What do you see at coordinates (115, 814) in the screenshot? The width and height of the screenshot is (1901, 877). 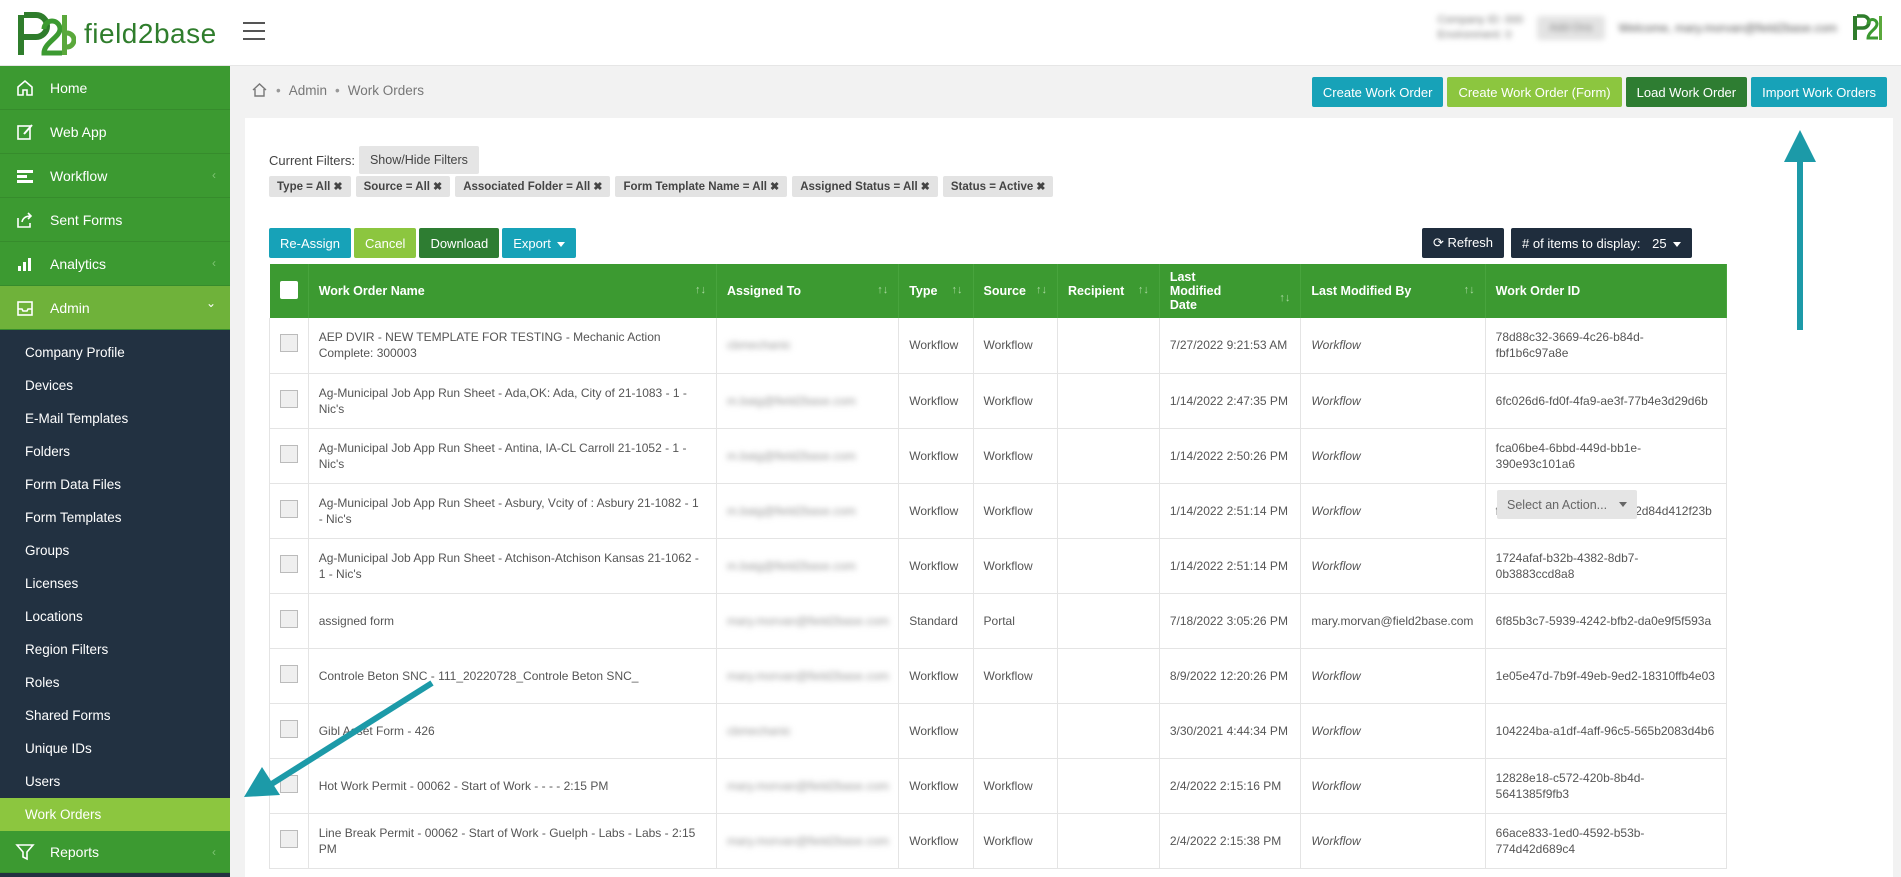 I see `sidebar-item-work-orders: Work Orders` at bounding box center [115, 814].